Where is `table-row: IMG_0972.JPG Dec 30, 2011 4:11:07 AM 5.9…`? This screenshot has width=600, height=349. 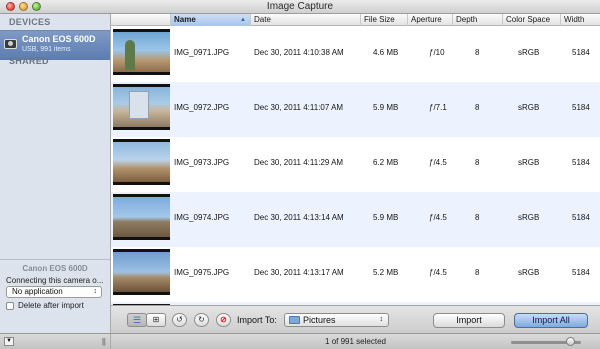 table-row: IMG_0972.JPG Dec 30, 2011 4:11:07 AM 5.9… is located at coordinates (355, 109).